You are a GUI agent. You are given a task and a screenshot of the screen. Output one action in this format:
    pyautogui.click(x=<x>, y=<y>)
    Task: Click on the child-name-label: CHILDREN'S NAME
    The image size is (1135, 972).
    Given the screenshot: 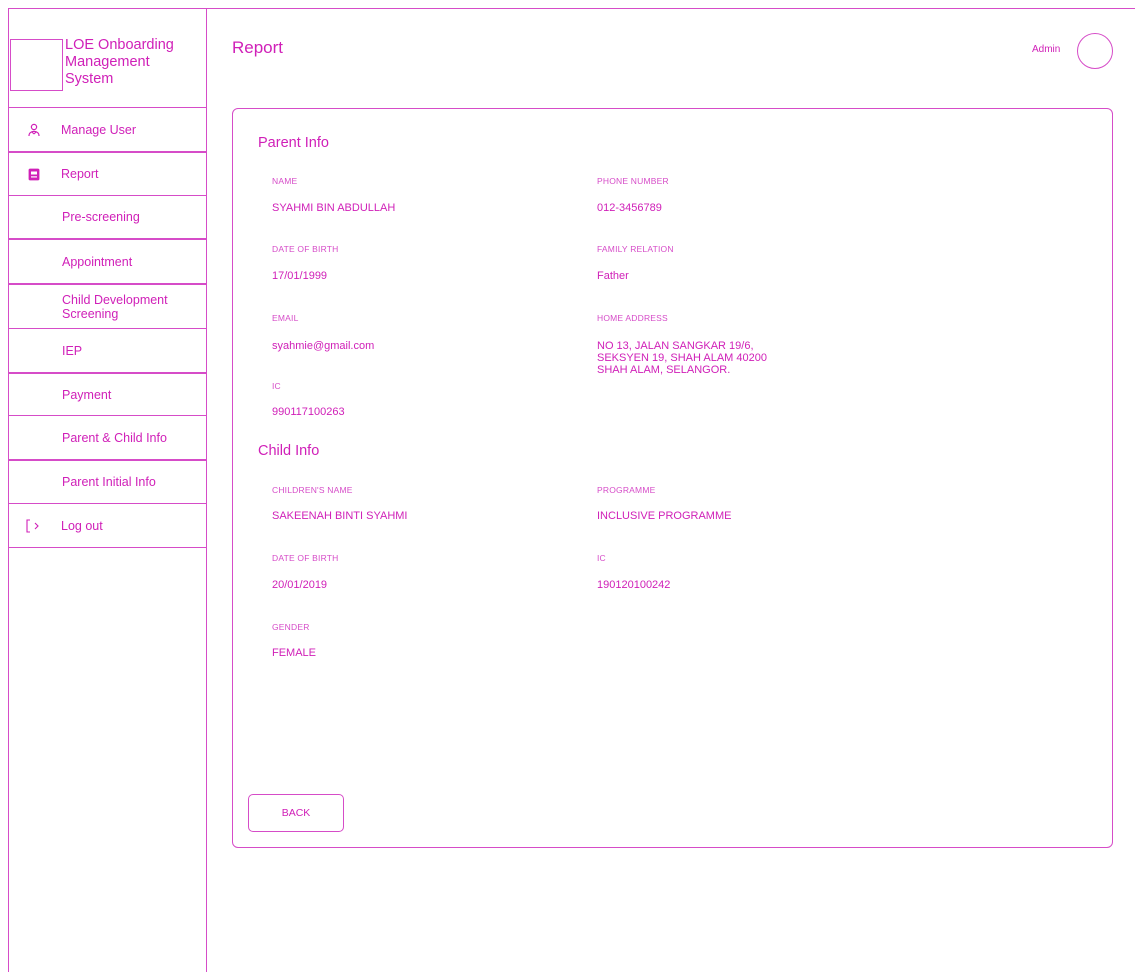 What is the action you would take?
    pyautogui.click(x=312, y=490)
    